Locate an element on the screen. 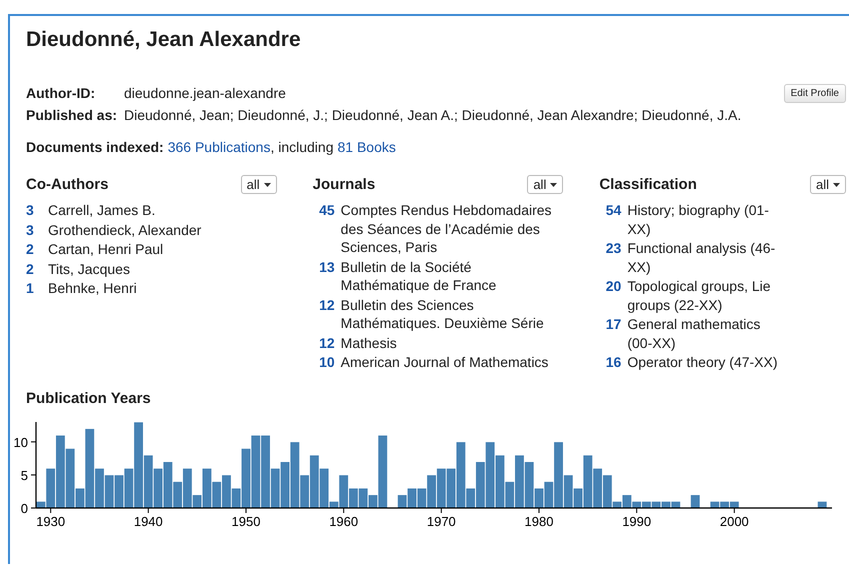  section-heading: Journals is located at coordinates (344, 184).